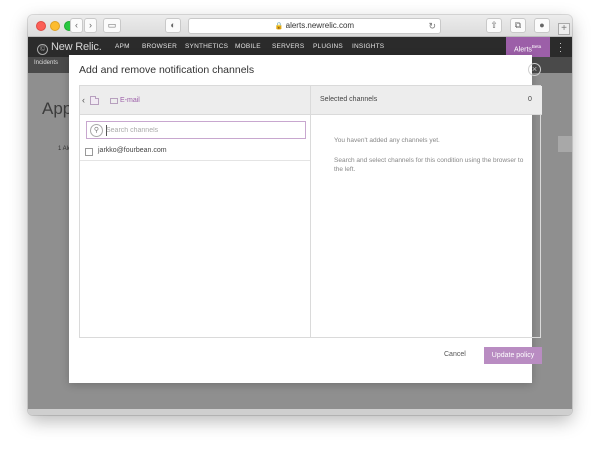  Describe the element at coordinates (560, 47) in the screenshot. I see `more-menu-icon: · · ·` at that location.